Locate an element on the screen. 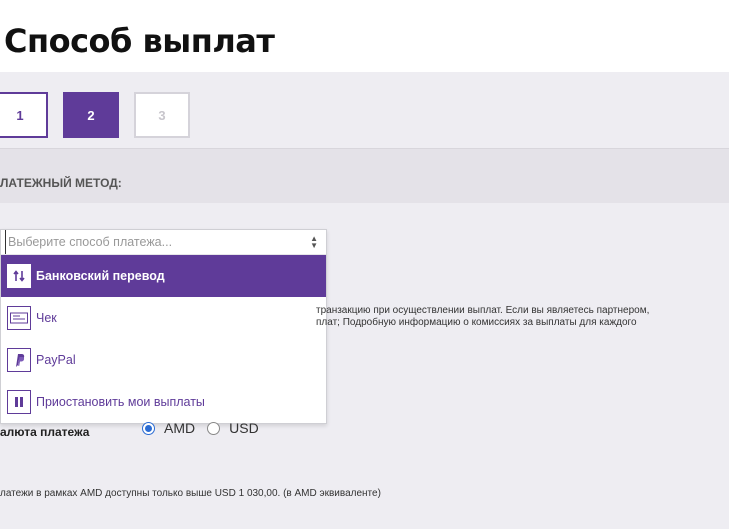  option-label: Приостановить мои выплаты is located at coordinates (120, 402).